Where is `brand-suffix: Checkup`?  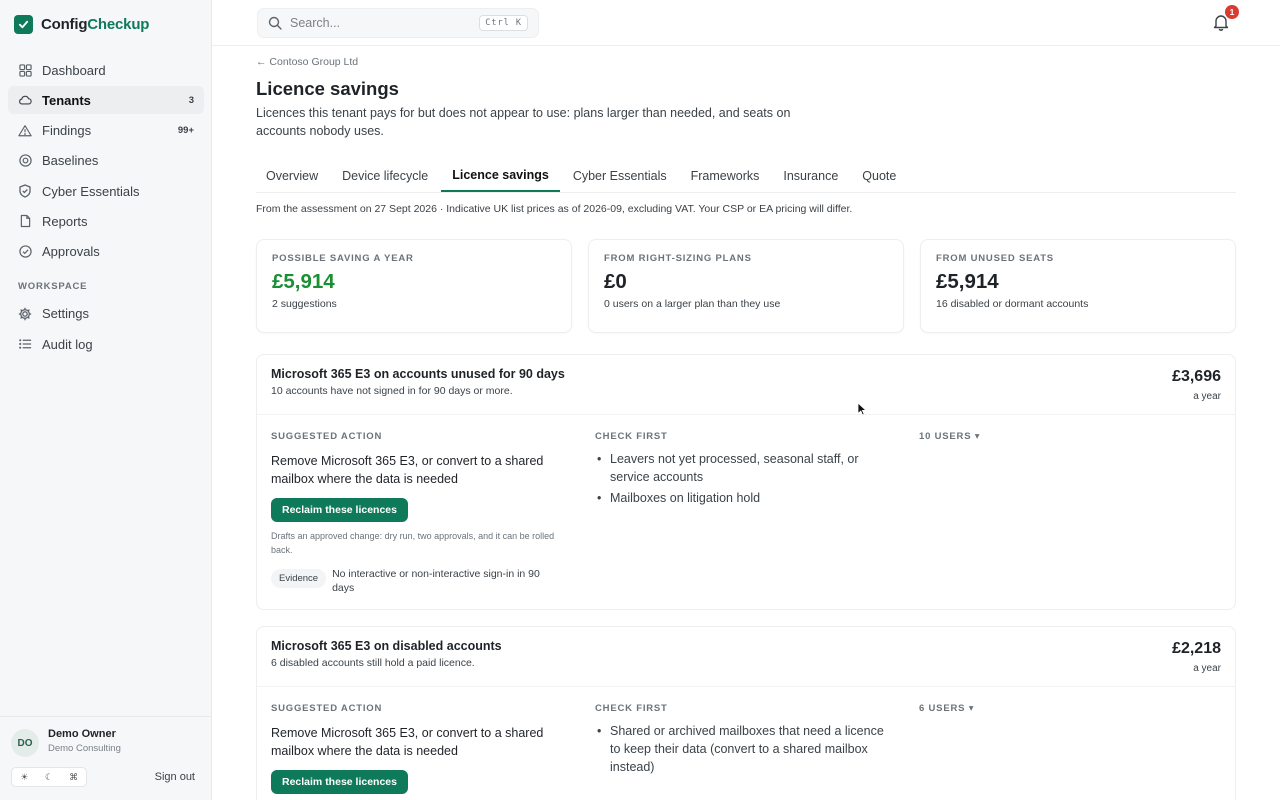
brand-suffix: Checkup is located at coordinates (118, 24).